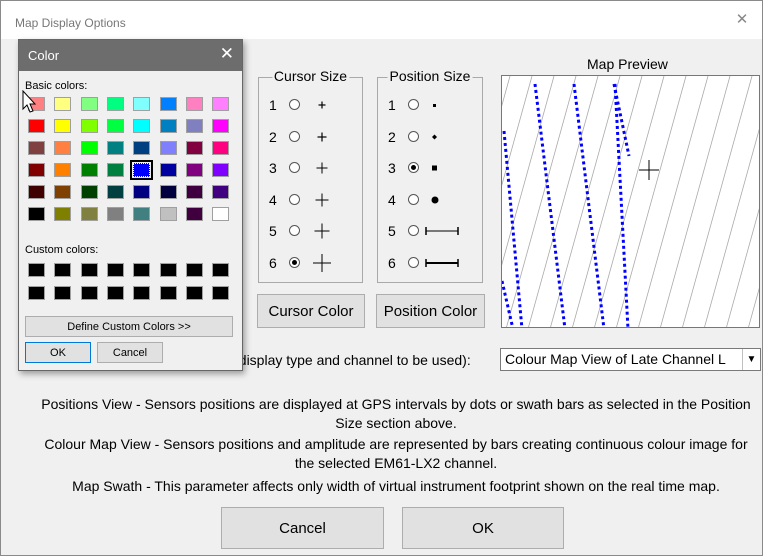  Describe the element at coordinates (310, 137) in the screenshot. I see `cursor-size-option-2: 2` at that location.